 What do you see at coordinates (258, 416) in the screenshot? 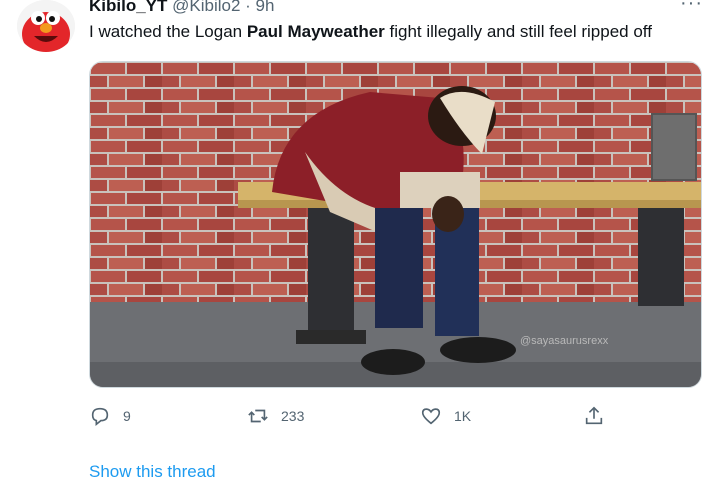
I see `retweet-icon` at bounding box center [258, 416].